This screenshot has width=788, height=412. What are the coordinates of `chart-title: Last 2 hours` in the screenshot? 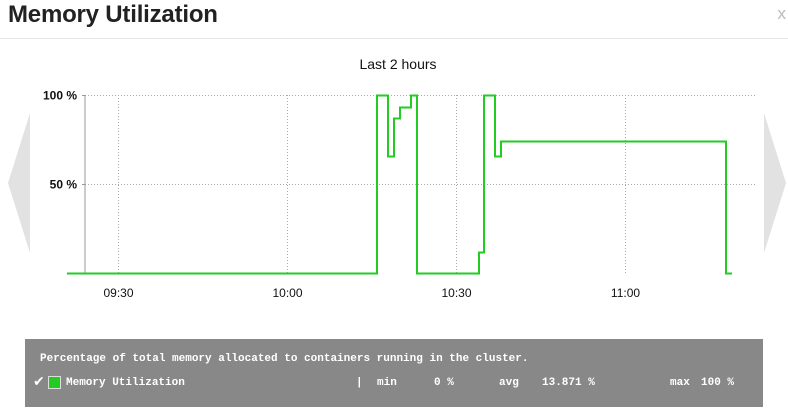 It's located at (397, 64).